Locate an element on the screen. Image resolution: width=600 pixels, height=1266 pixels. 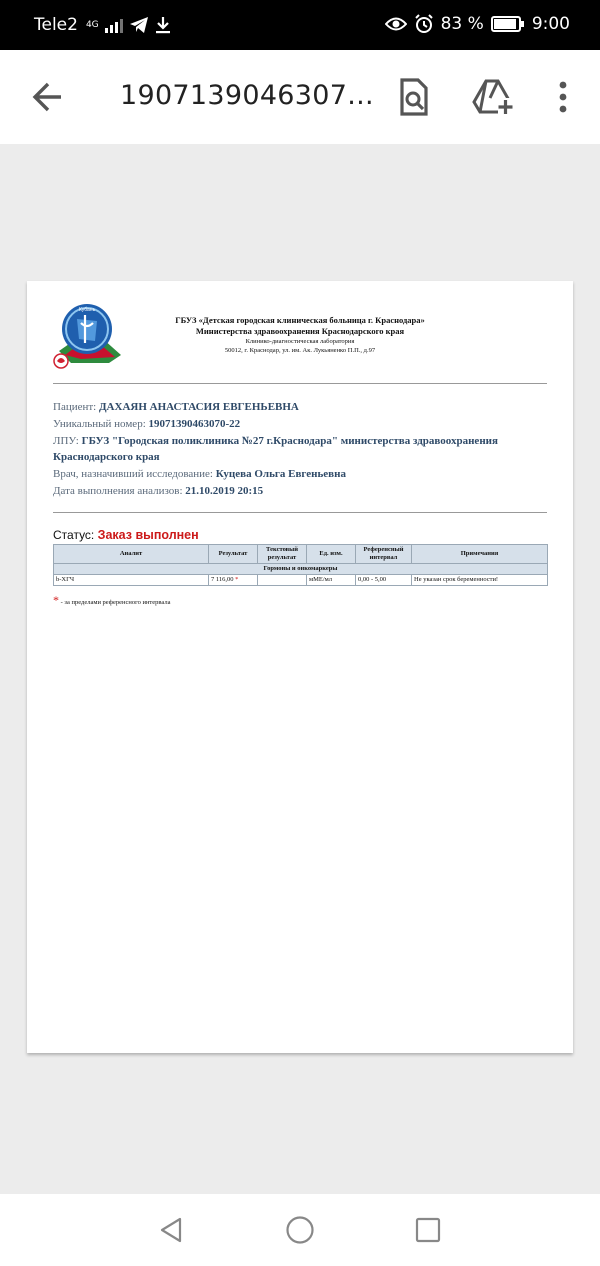
cell-reference: 0,00 - 5,00 is located at coordinates (383, 580).